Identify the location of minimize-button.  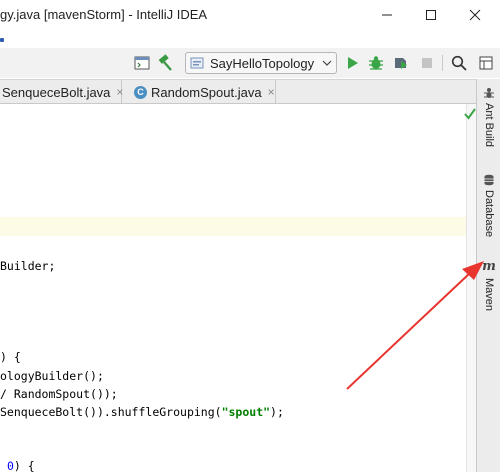
(387, 15).